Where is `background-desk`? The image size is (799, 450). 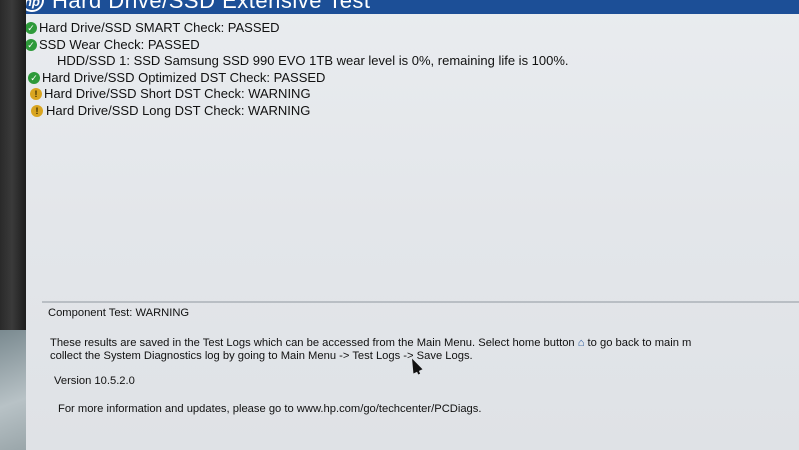 background-desk is located at coordinates (13, 390).